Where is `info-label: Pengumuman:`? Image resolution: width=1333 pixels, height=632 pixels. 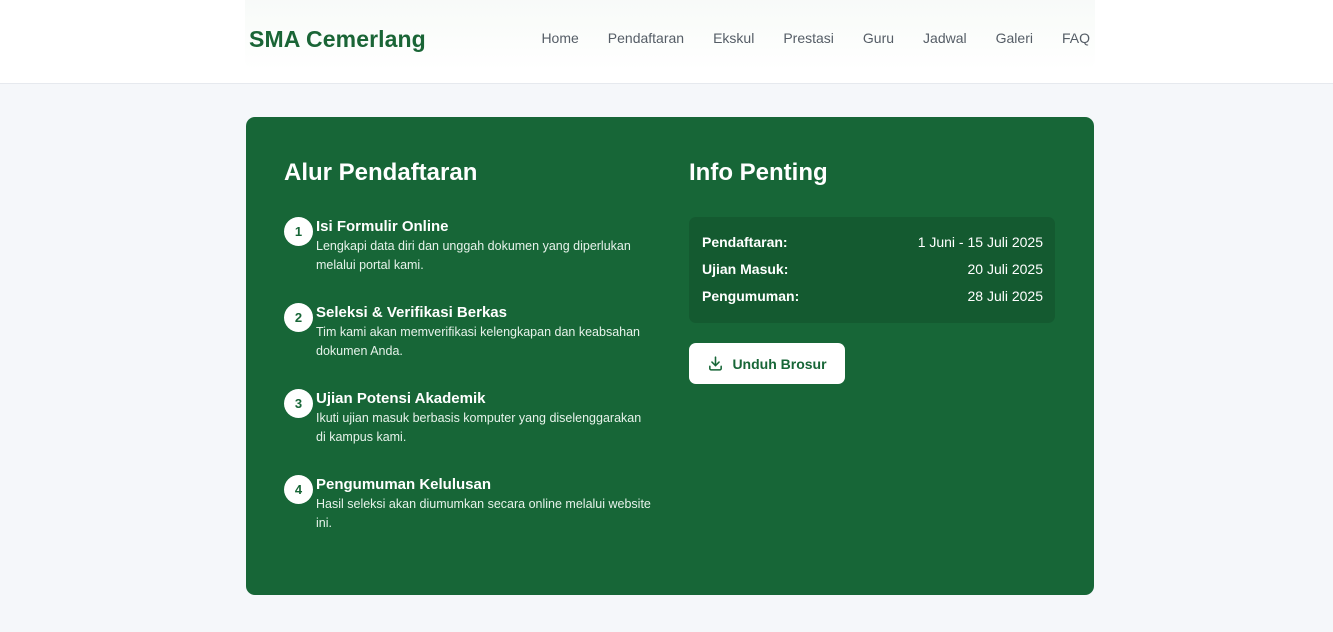
info-label: Pengumuman: is located at coordinates (751, 296).